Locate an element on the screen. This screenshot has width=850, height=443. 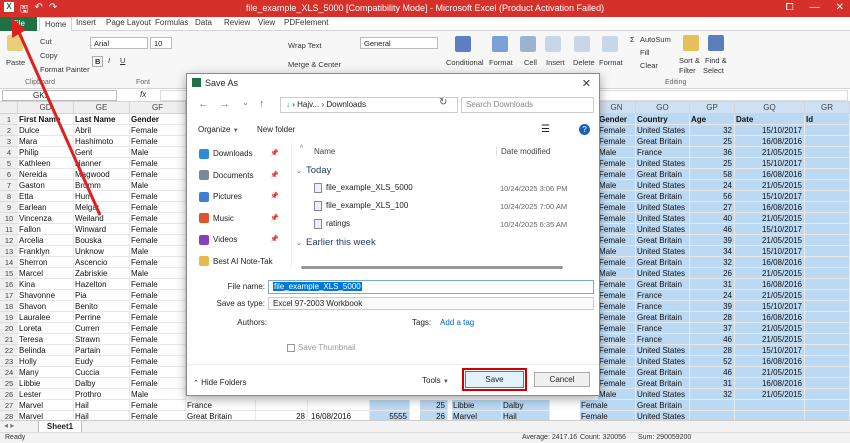
column-header-gq: GQ is located at coordinates (770, 108).